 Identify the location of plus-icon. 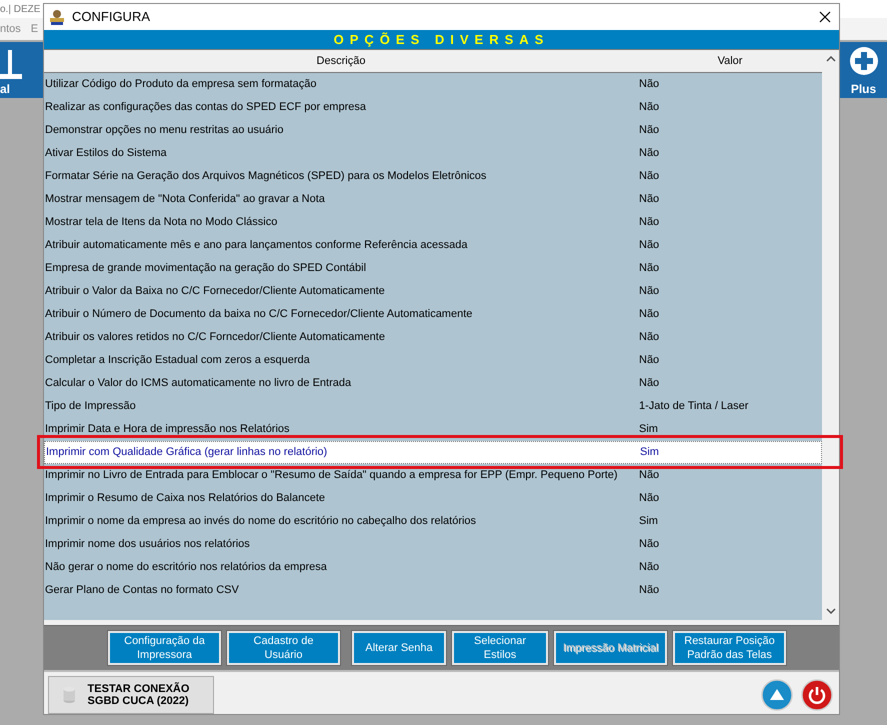
(863, 61).